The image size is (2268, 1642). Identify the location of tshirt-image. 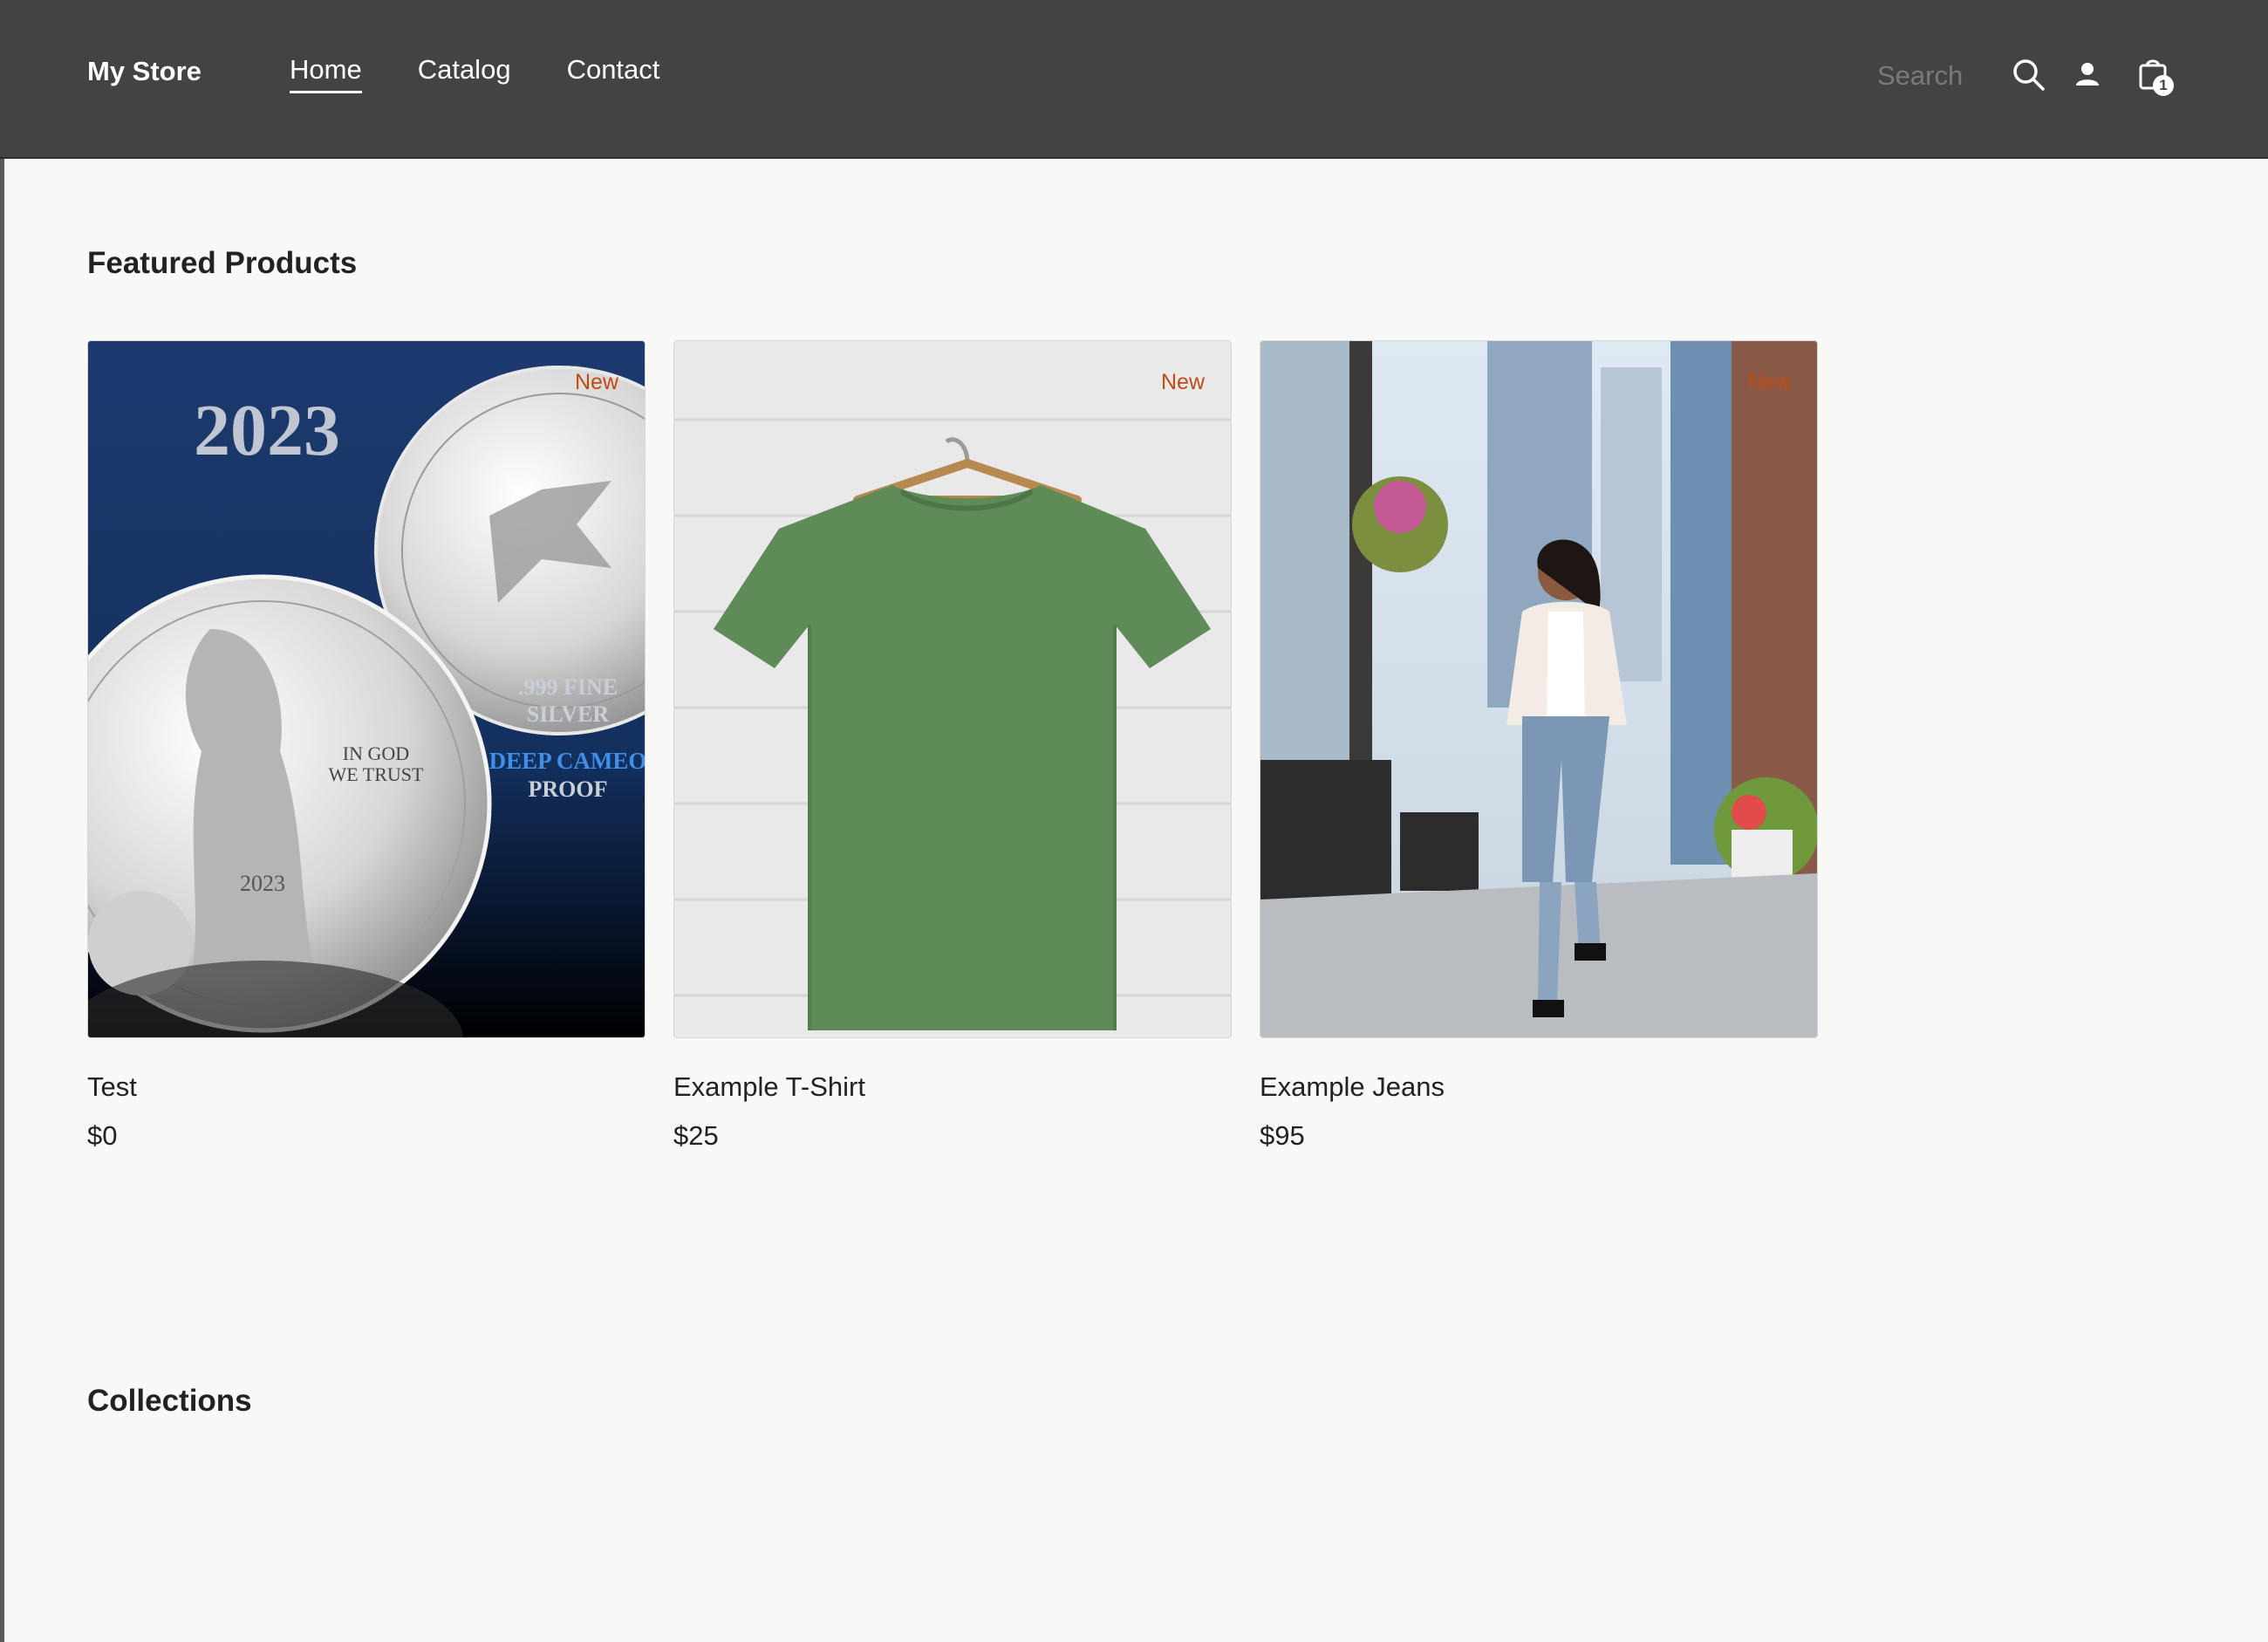
(953, 689).